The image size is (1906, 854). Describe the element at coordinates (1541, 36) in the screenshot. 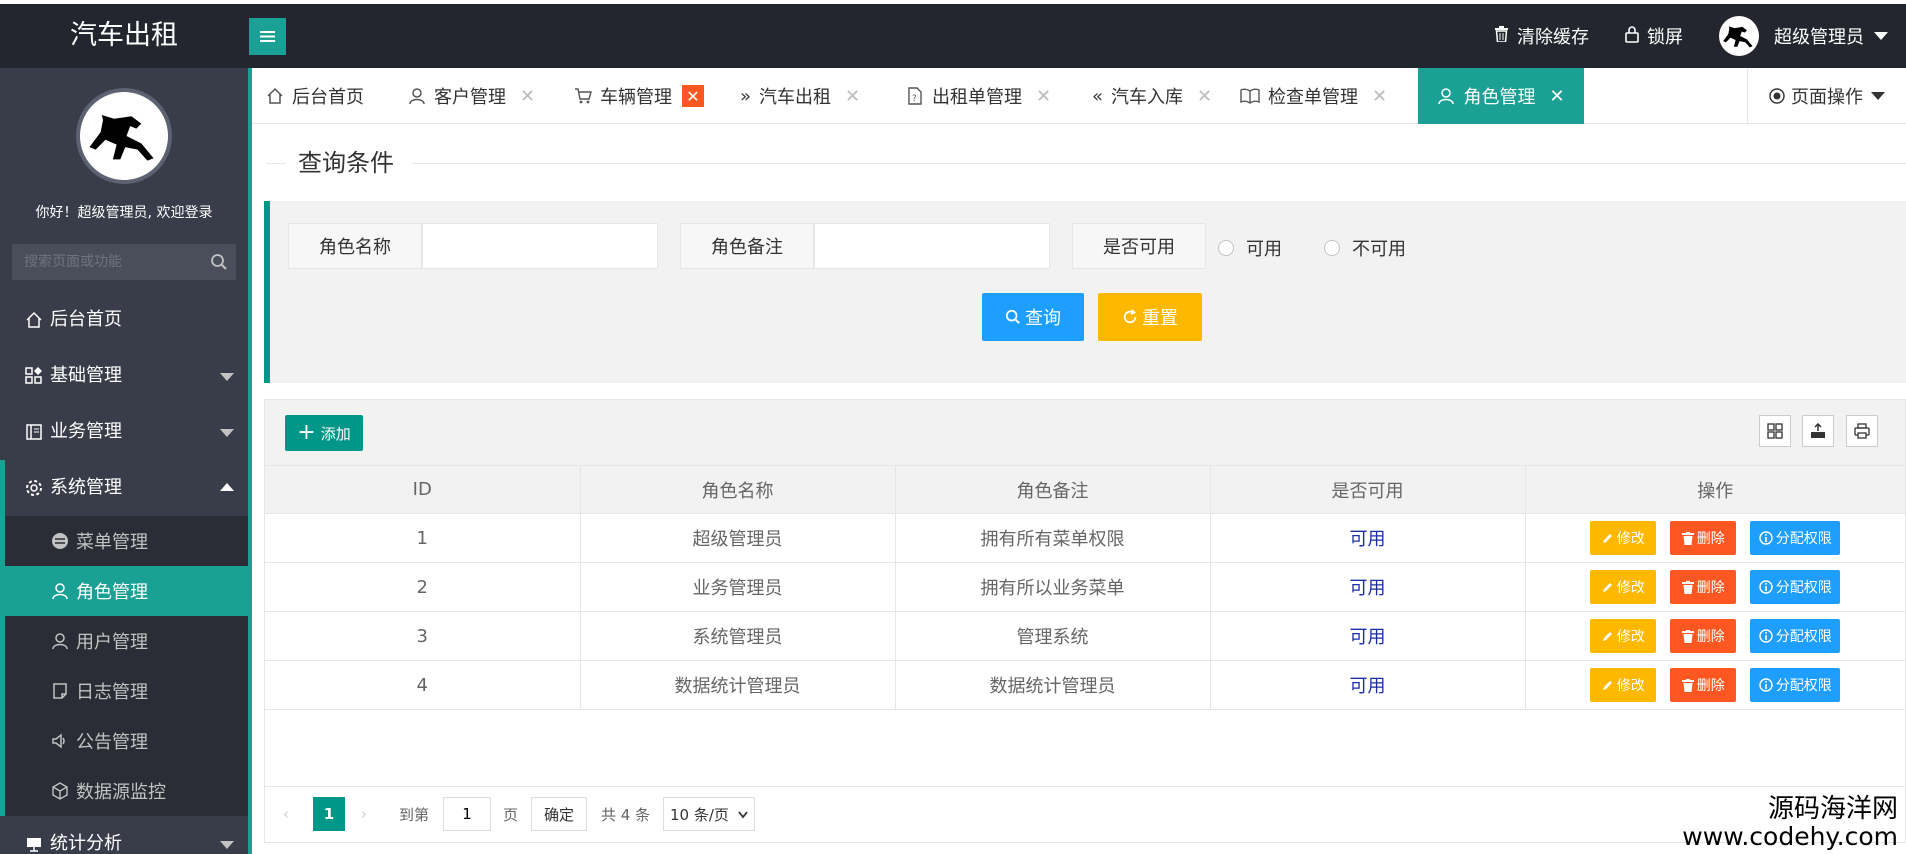

I see `clear-cache-button: 清除缓存` at that location.